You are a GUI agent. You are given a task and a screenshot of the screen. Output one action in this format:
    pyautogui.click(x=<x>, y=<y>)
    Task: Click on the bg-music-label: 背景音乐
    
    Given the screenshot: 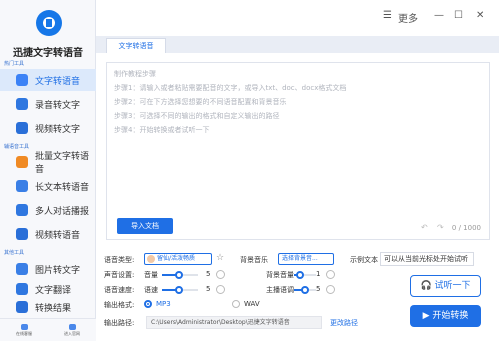 What is the action you would take?
    pyautogui.click(x=254, y=260)
    